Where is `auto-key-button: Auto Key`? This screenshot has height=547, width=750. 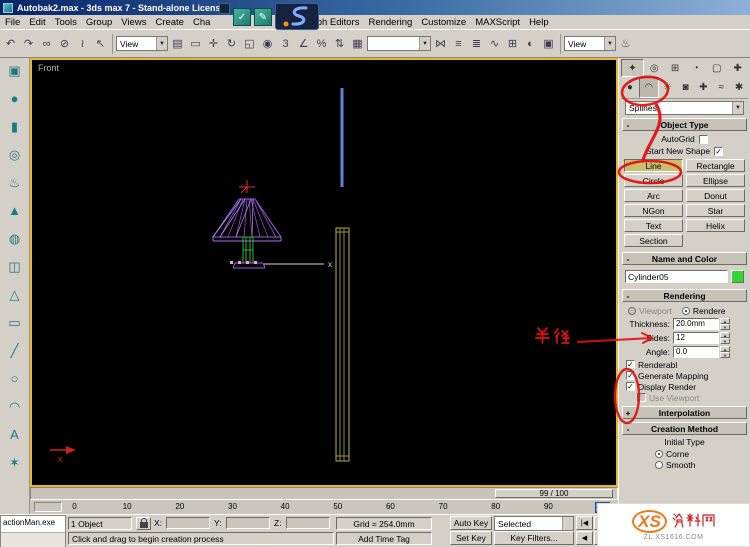 auto-key-button: Auto Key is located at coordinates (471, 523).